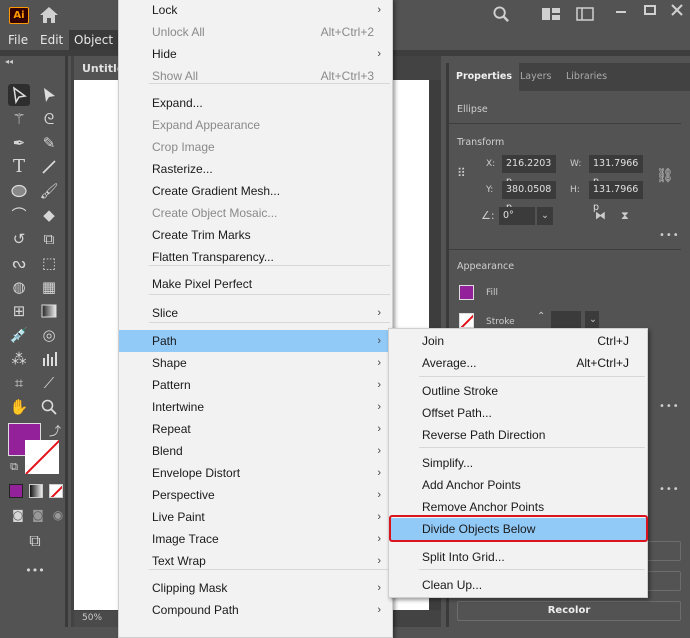  What do you see at coordinates (49, 143) in the screenshot?
I see `curvature-tool-icon: ✎` at bounding box center [49, 143].